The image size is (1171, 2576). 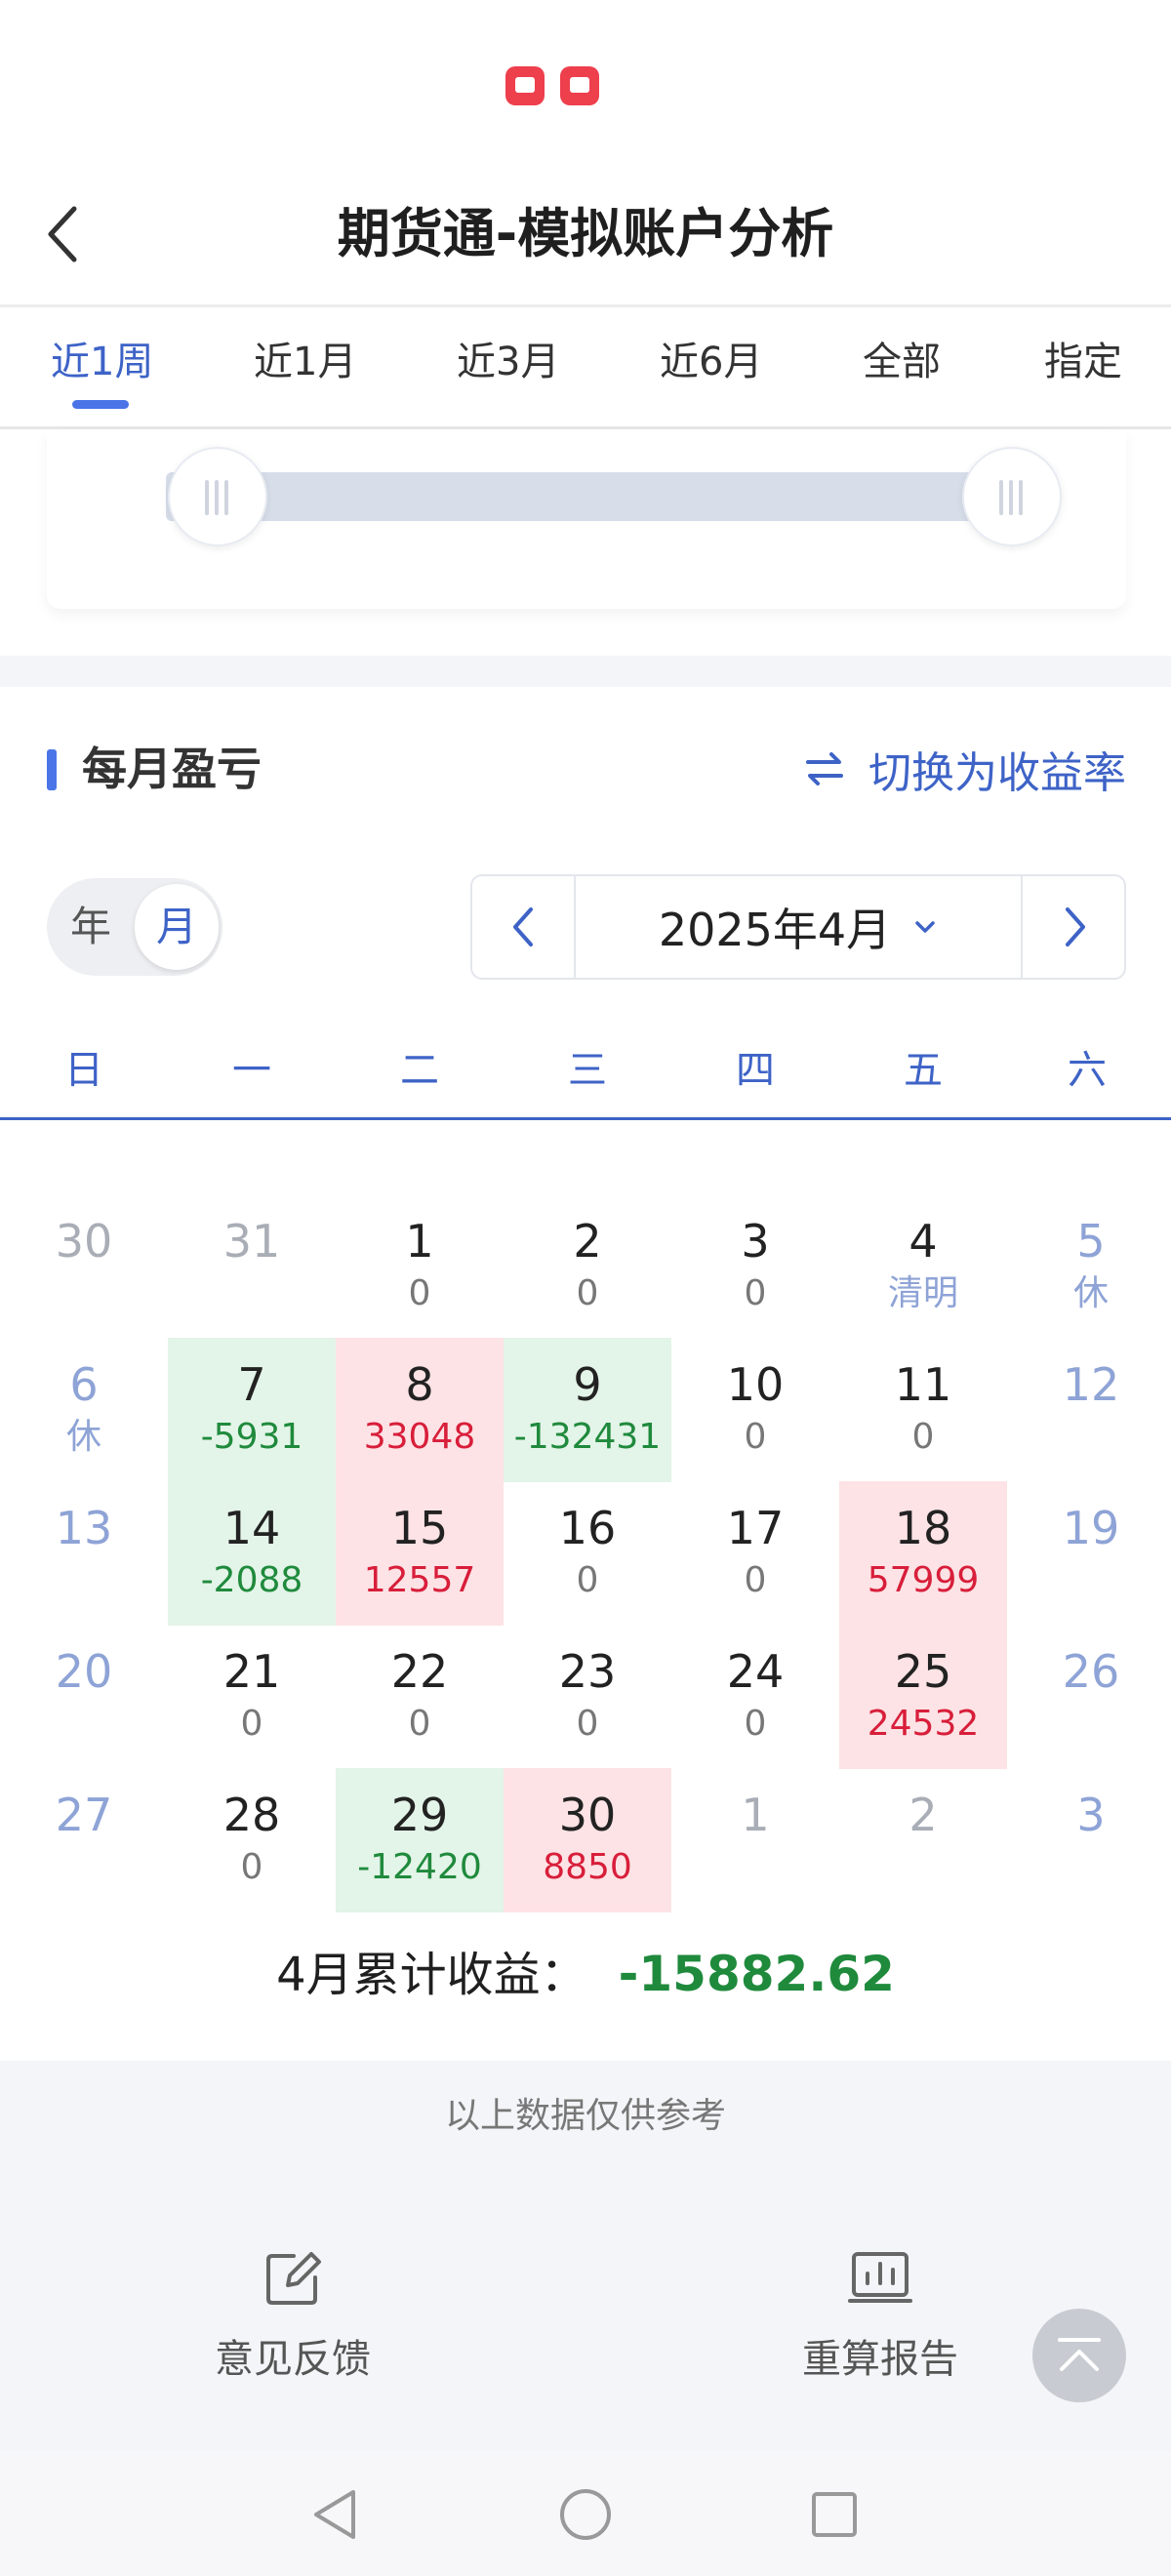 I want to click on calendar-day-cell: 8 33048, so click(x=420, y=1410).